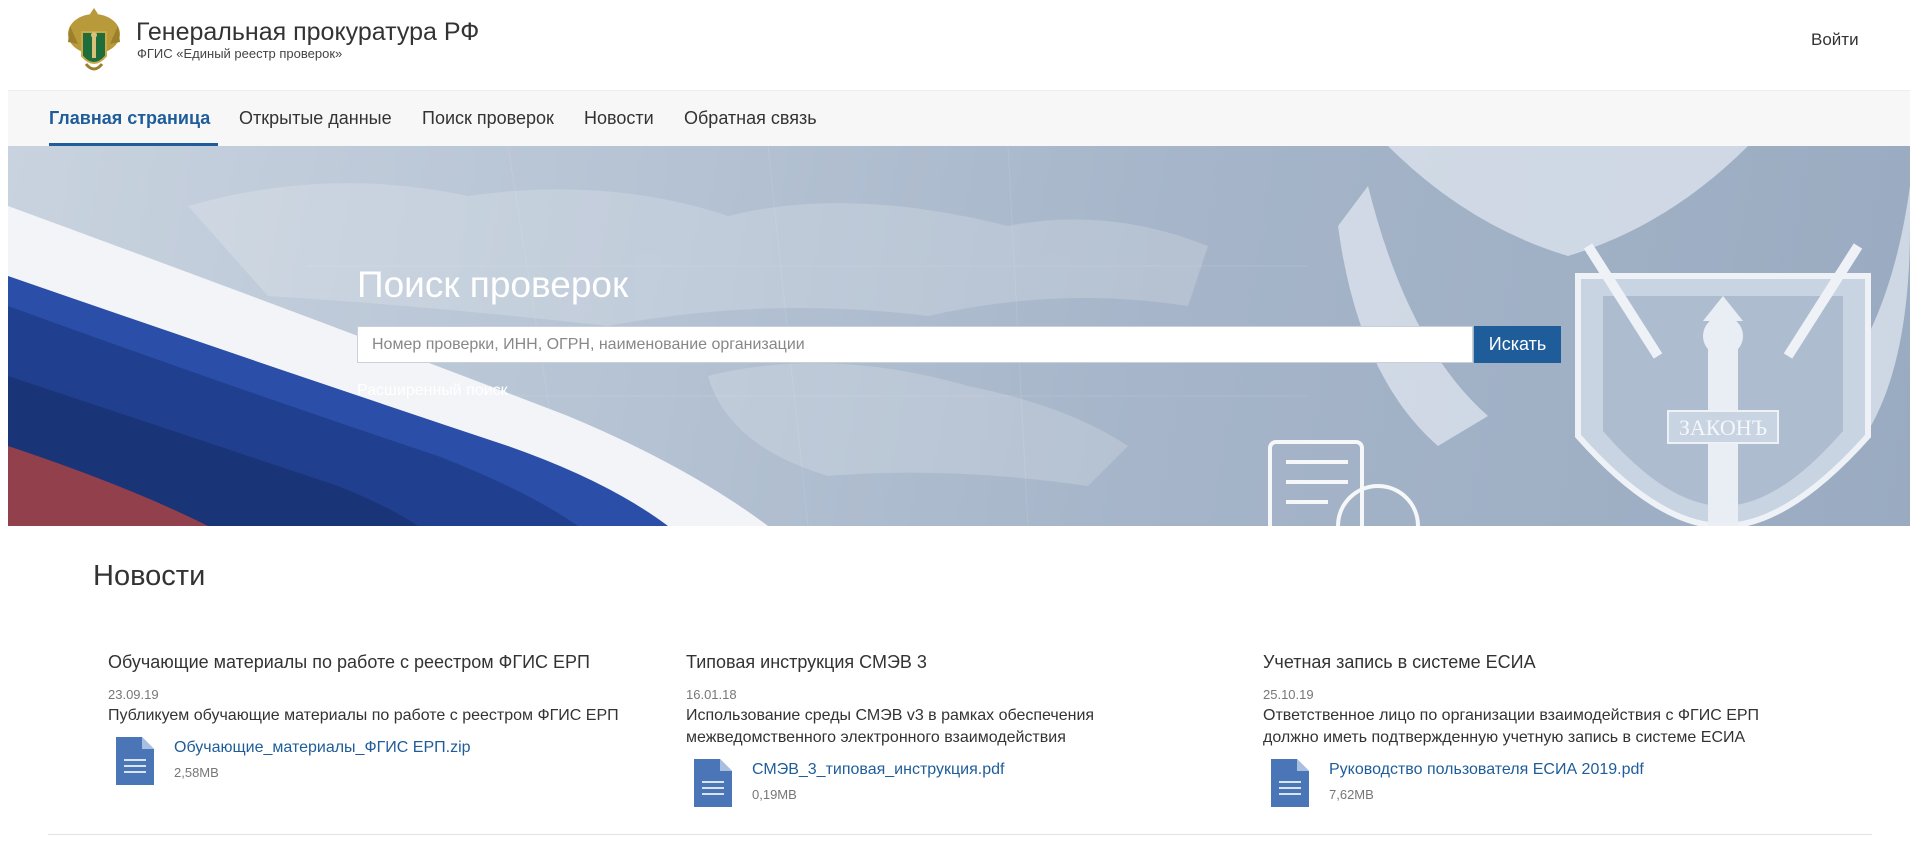 This screenshot has width=1910, height=850. What do you see at coordinates (196, 772) in the screenshot?
I see `attachment-size: 2,58MB` at bounding box center [196, 772].